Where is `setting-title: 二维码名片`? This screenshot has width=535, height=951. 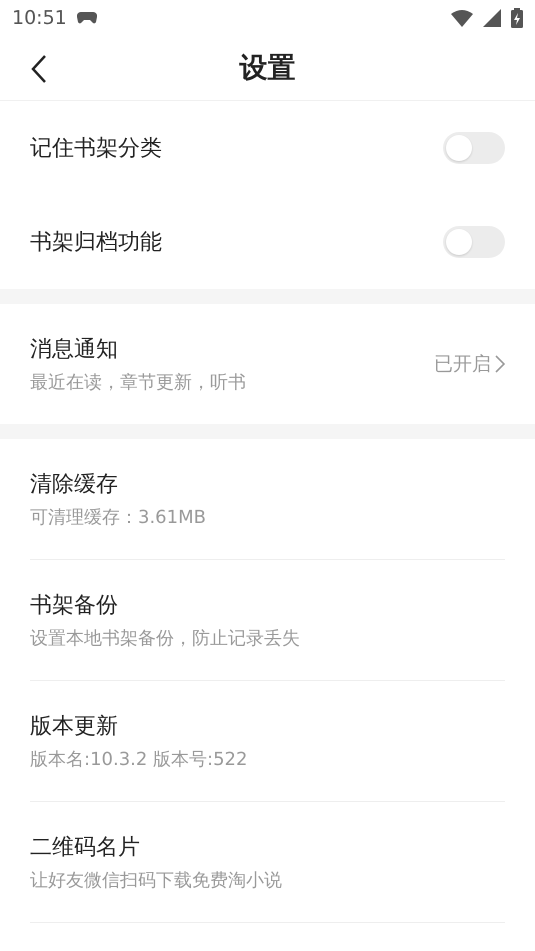 setting-title: 二维码名片 is located at coordinates (85, 848).